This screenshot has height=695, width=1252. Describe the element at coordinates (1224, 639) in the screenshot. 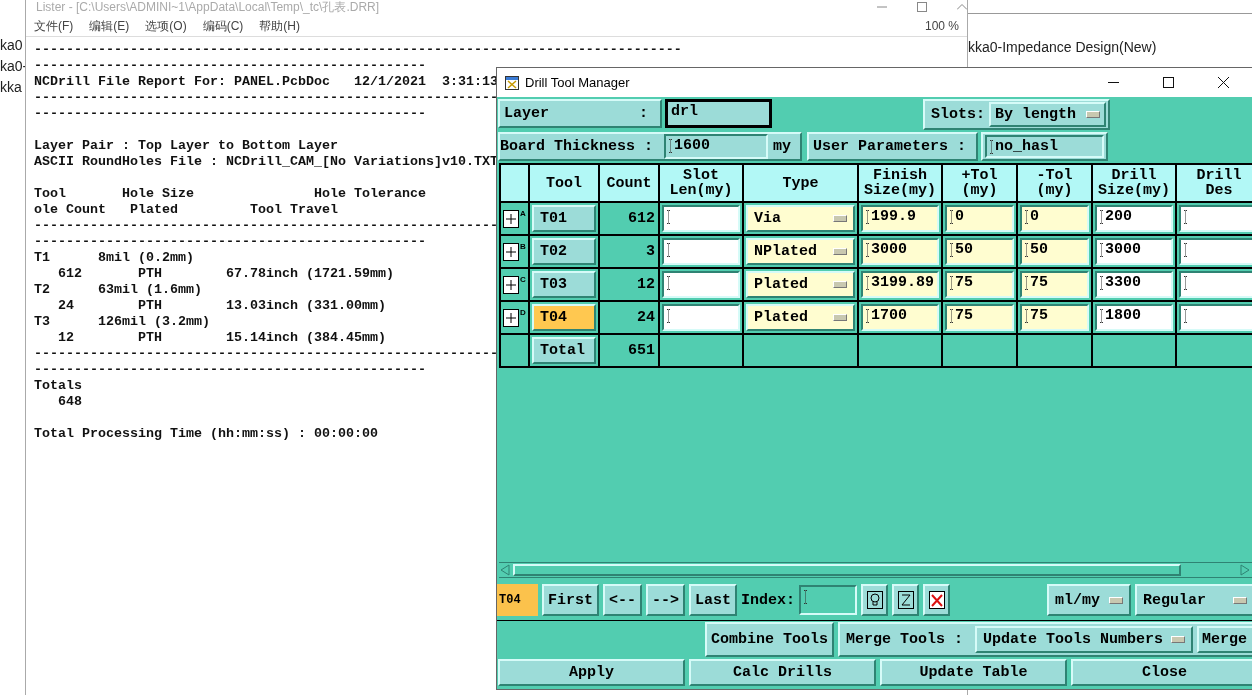

I see `merge-button: Merge` at that location.